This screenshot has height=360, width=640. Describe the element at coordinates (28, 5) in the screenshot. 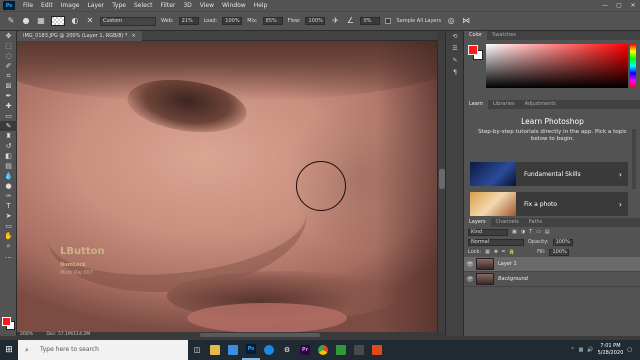

I see `menu-file: File` at that location.